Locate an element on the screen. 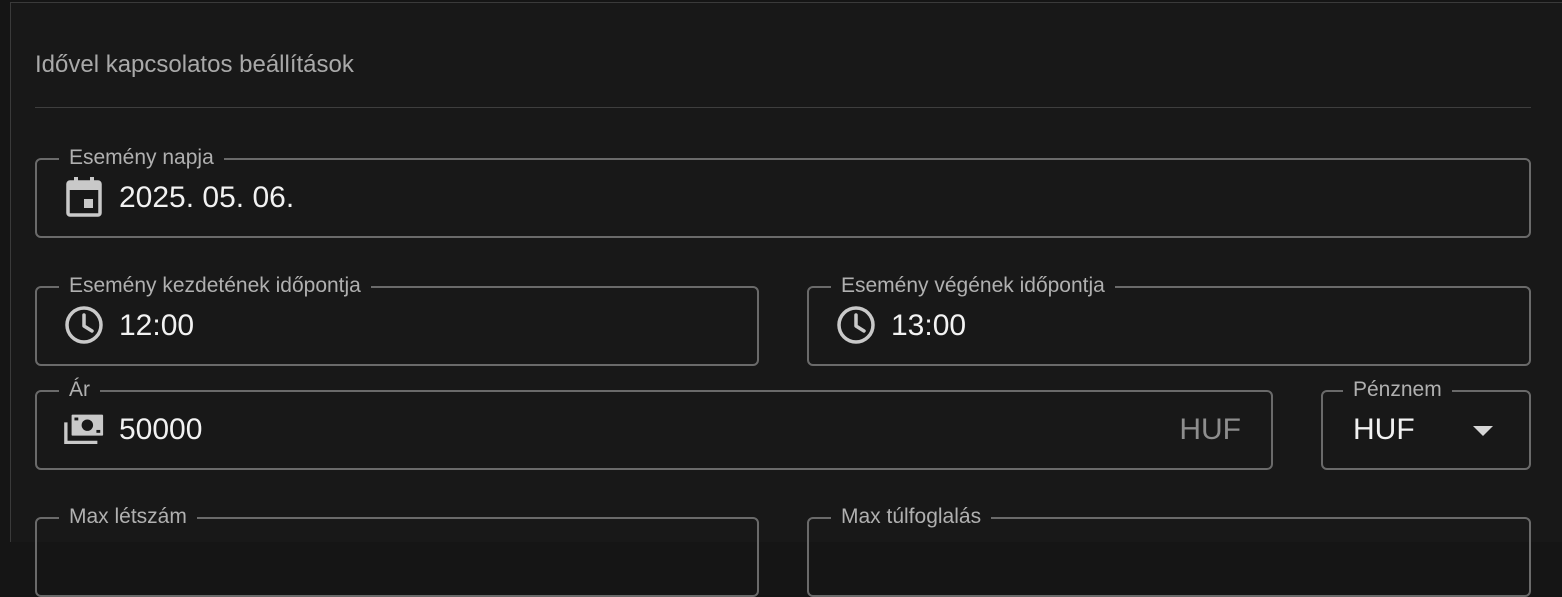  price-currency-suffix: HUF is located at coordinates (1210, 429).